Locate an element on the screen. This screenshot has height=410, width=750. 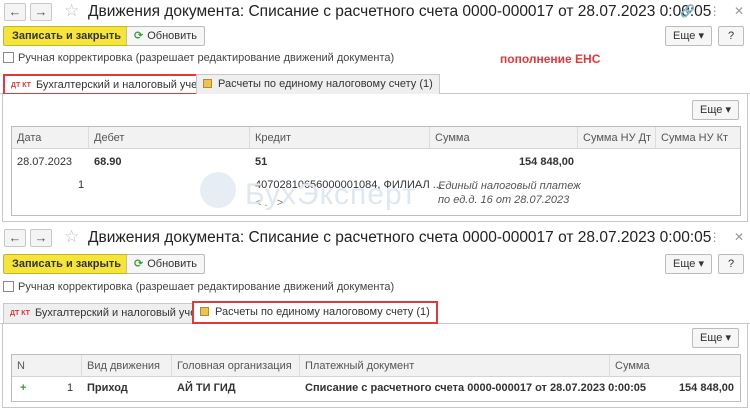
window-controls: ⋮ ✕ is located at coordinates (721, 237).